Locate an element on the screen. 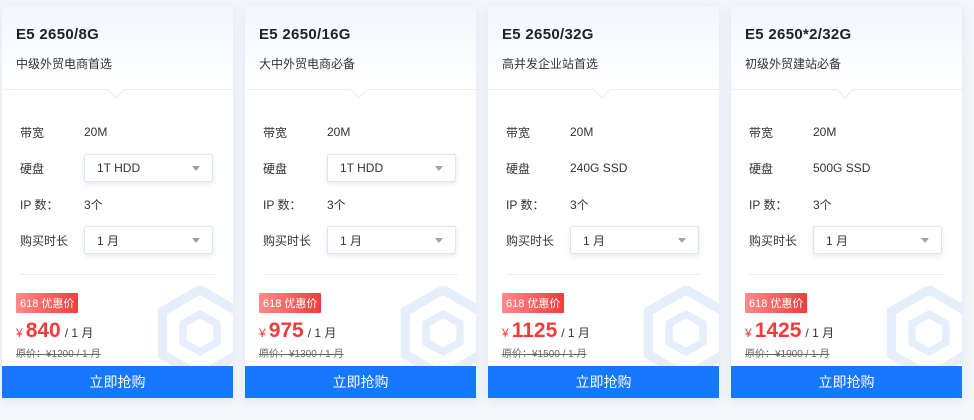 The image size is (974, 420). plan-subtitle: 高并发企业站首选 is located at coordinates (550, 64).